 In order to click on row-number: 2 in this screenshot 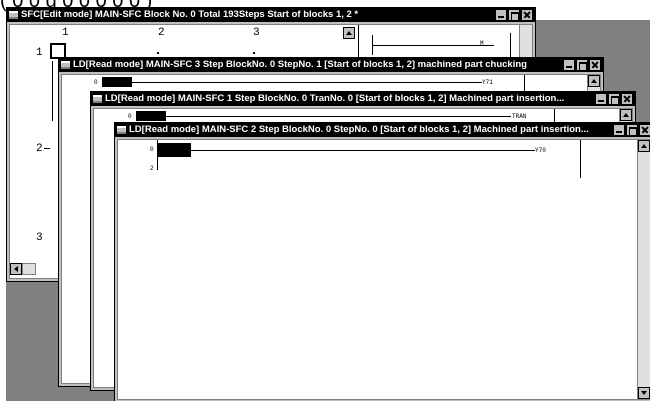, I will do `click(39, 149)`.